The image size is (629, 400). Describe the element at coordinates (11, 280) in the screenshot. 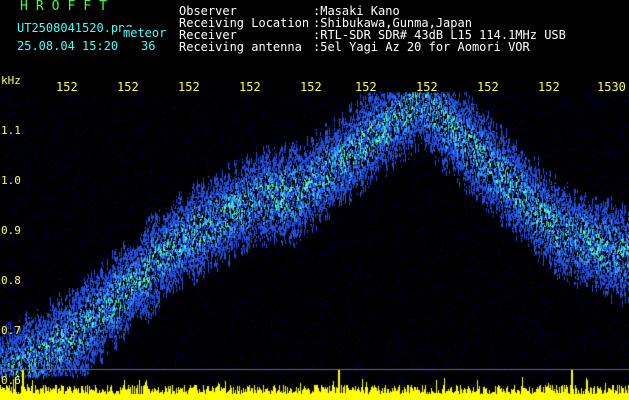

I see `y-tick: 0.8` at that location.